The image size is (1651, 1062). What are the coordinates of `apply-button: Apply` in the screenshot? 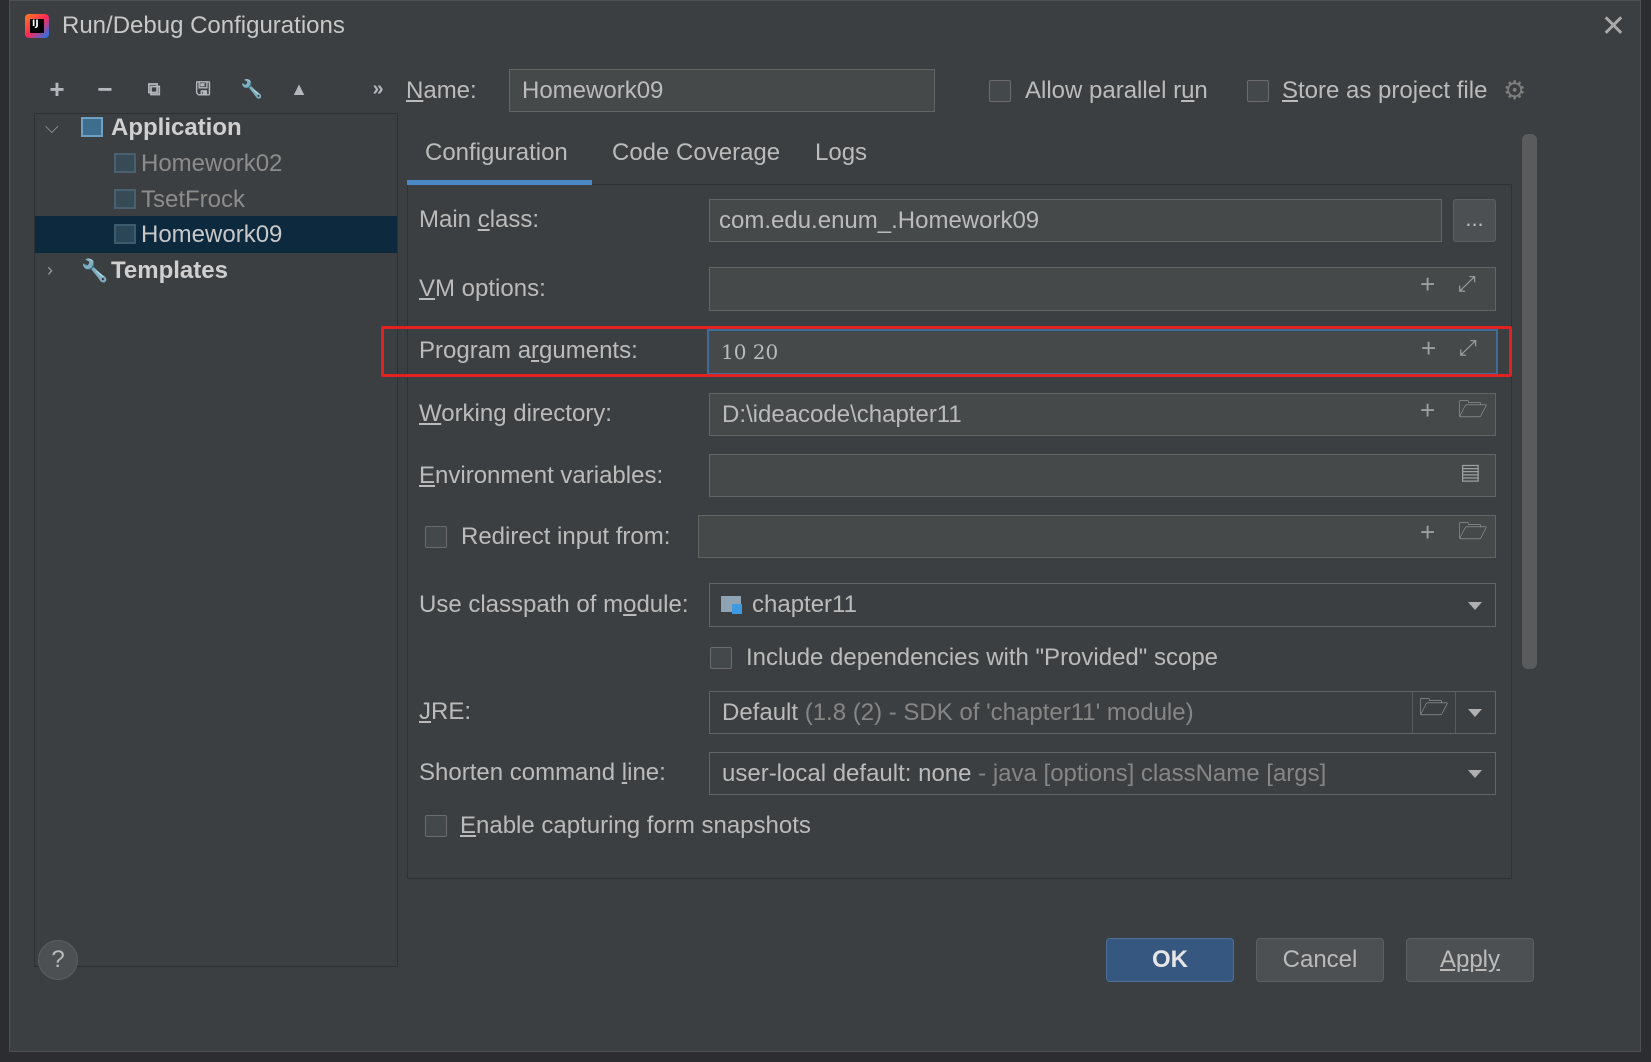 It's located at (1470, 960).